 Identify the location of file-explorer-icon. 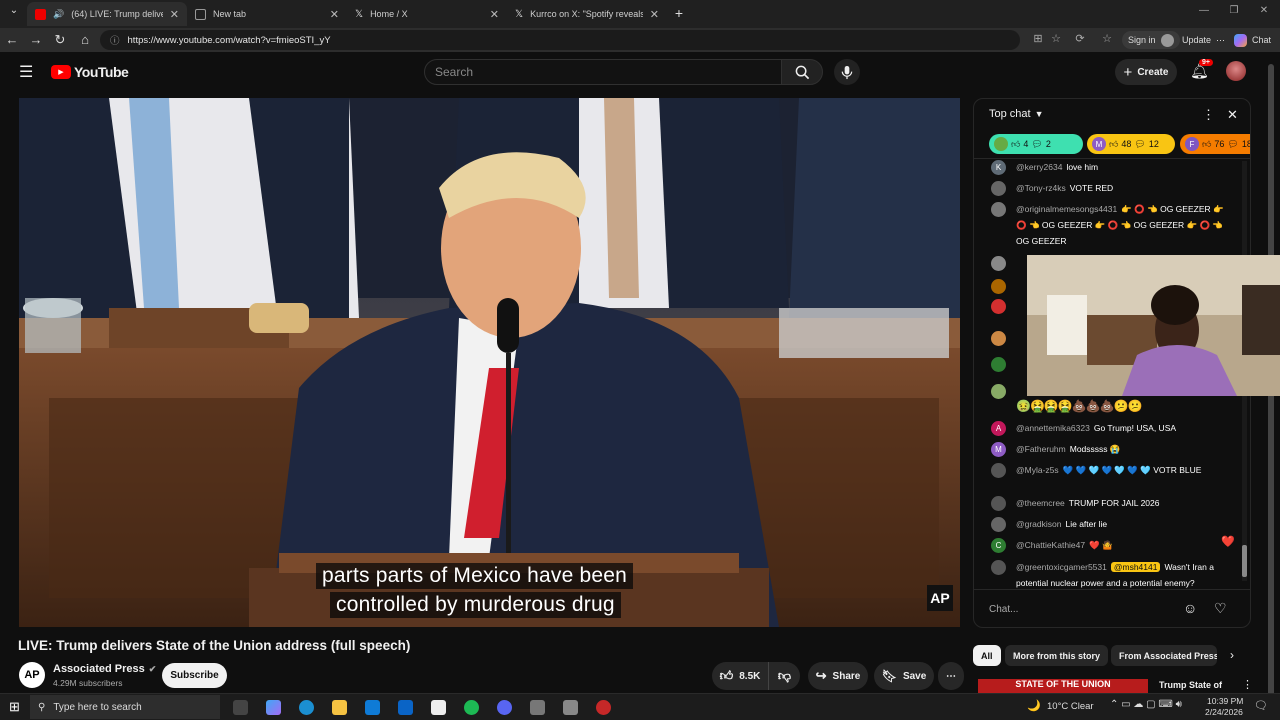
(339, 707).